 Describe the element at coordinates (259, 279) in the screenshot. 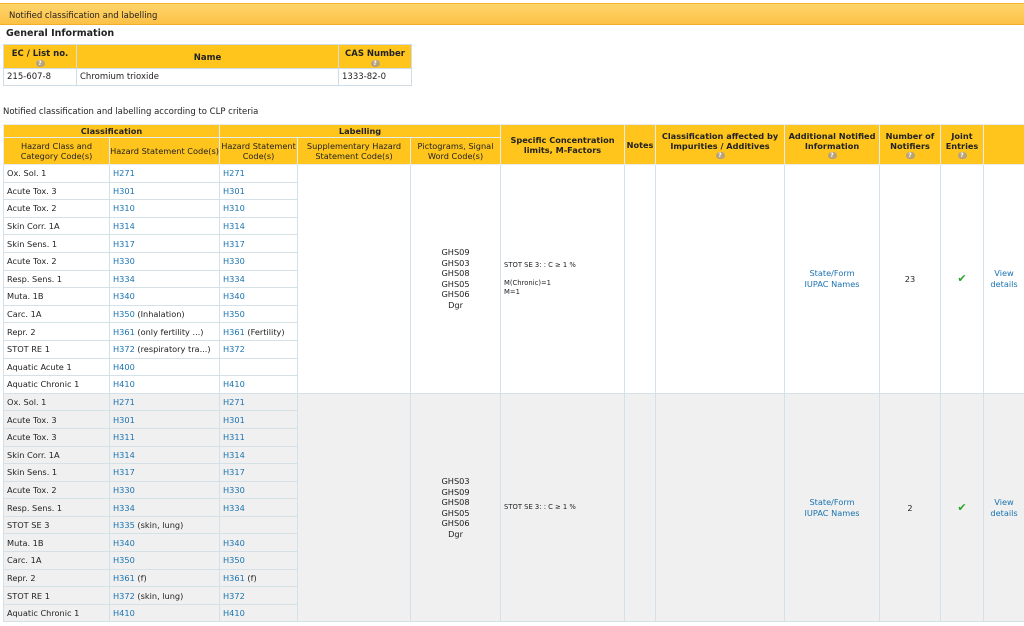

I see `label-stmt-cell: H334` at that location.